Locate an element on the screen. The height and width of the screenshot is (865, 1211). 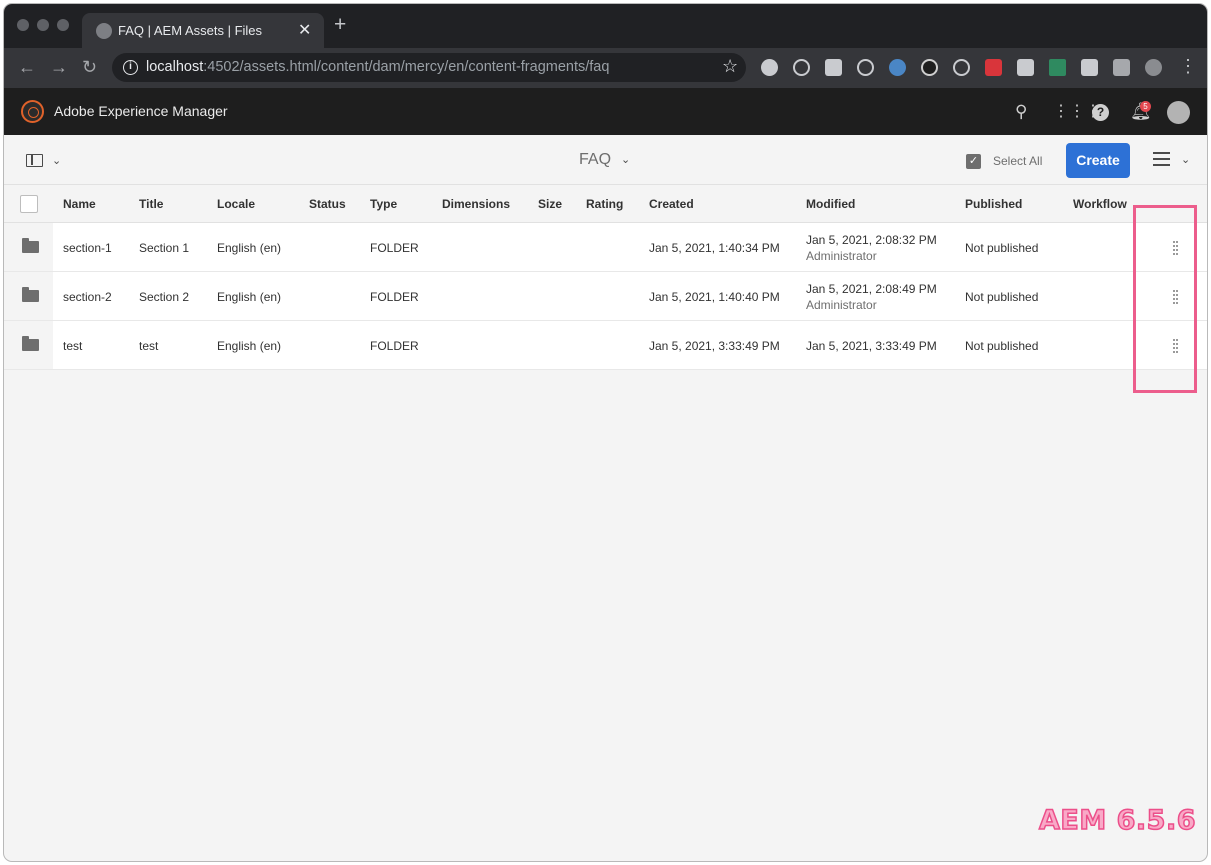
select-all-label: Select All is located at coordinates (1017, 161).